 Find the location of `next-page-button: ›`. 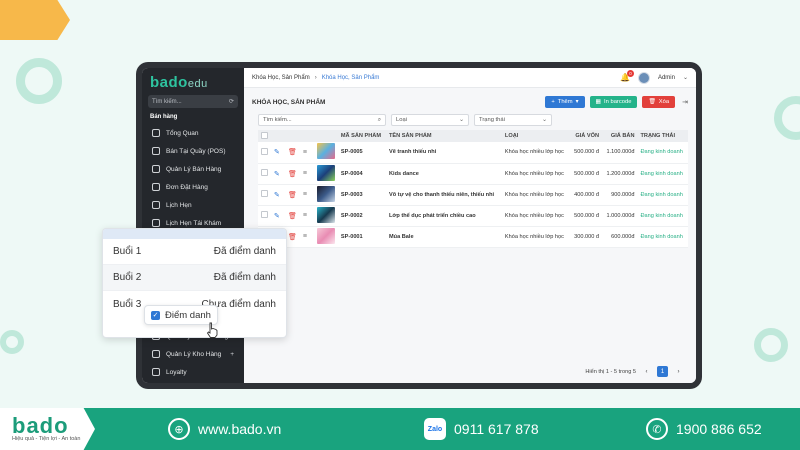

next-page-button: › is located at coordinates (678, 371).